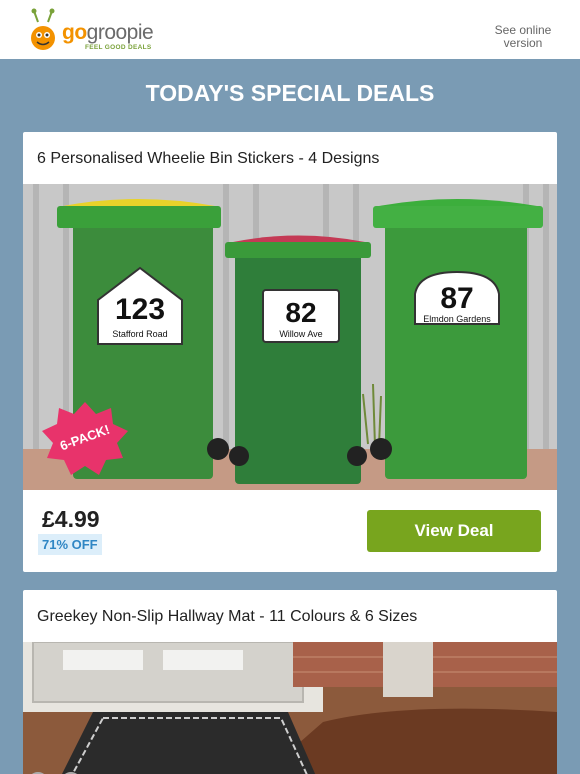 Image resolution: width=580 pixels, height=774 pixels. What do you see at coordinates (300, 312) in the screenshot?
I see `bin-2-number: 82` at bounding box center [300, 312].